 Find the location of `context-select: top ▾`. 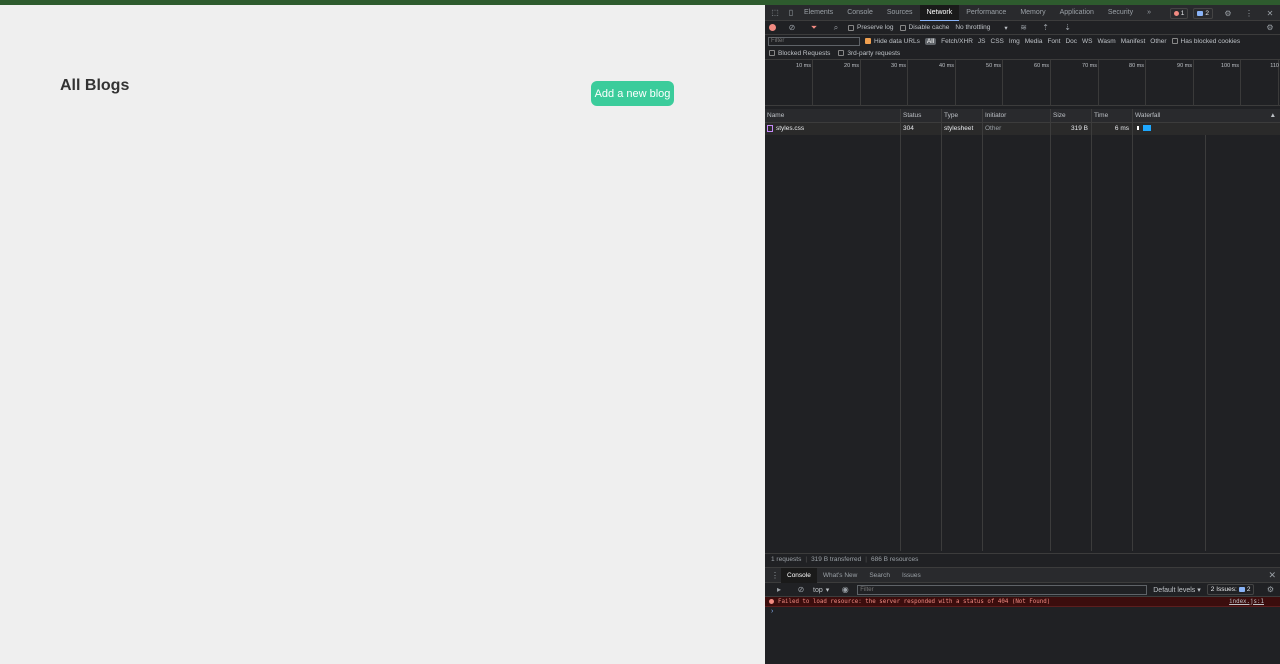

context-select: top ▾ is located at coordinates (821, 590).